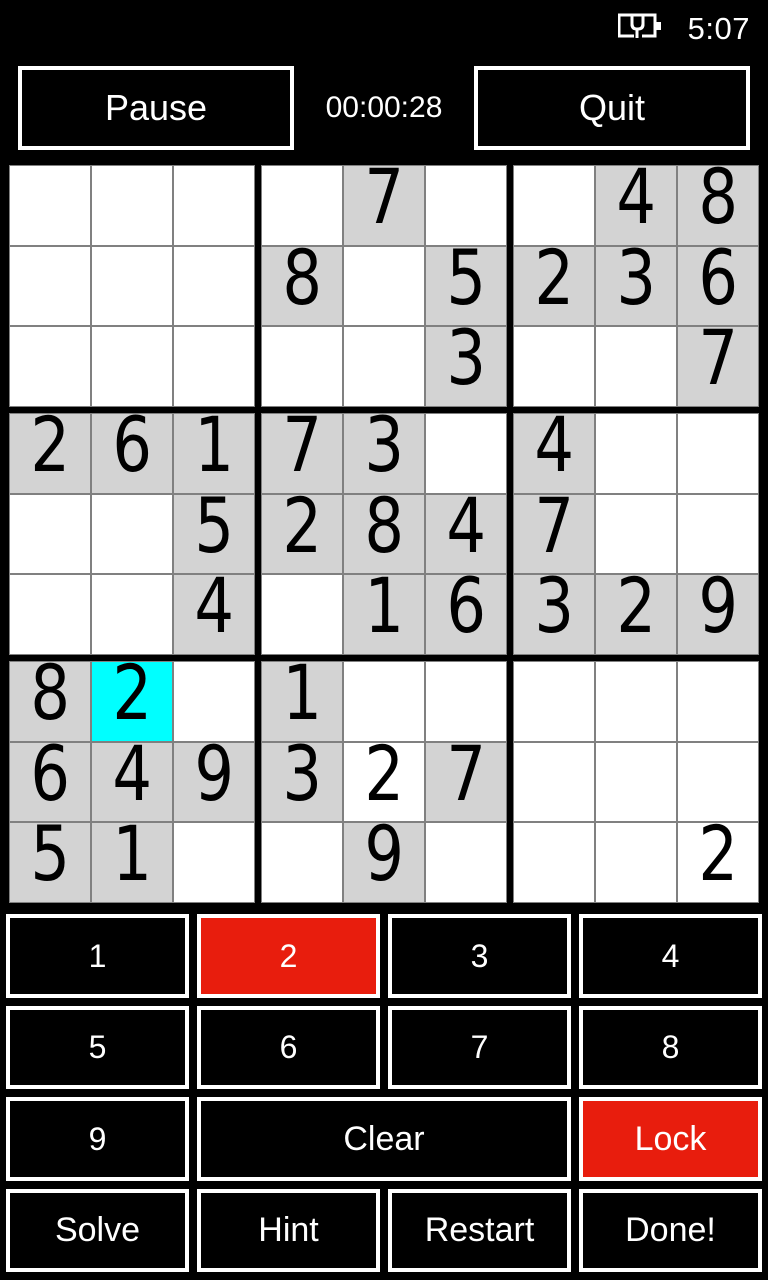 The height and width of the screenshot is (1280, 768). Describe the element at coordinates (302, 701) in the screenshot. I see `sudoku-cell-r7c4: 1` at that location.